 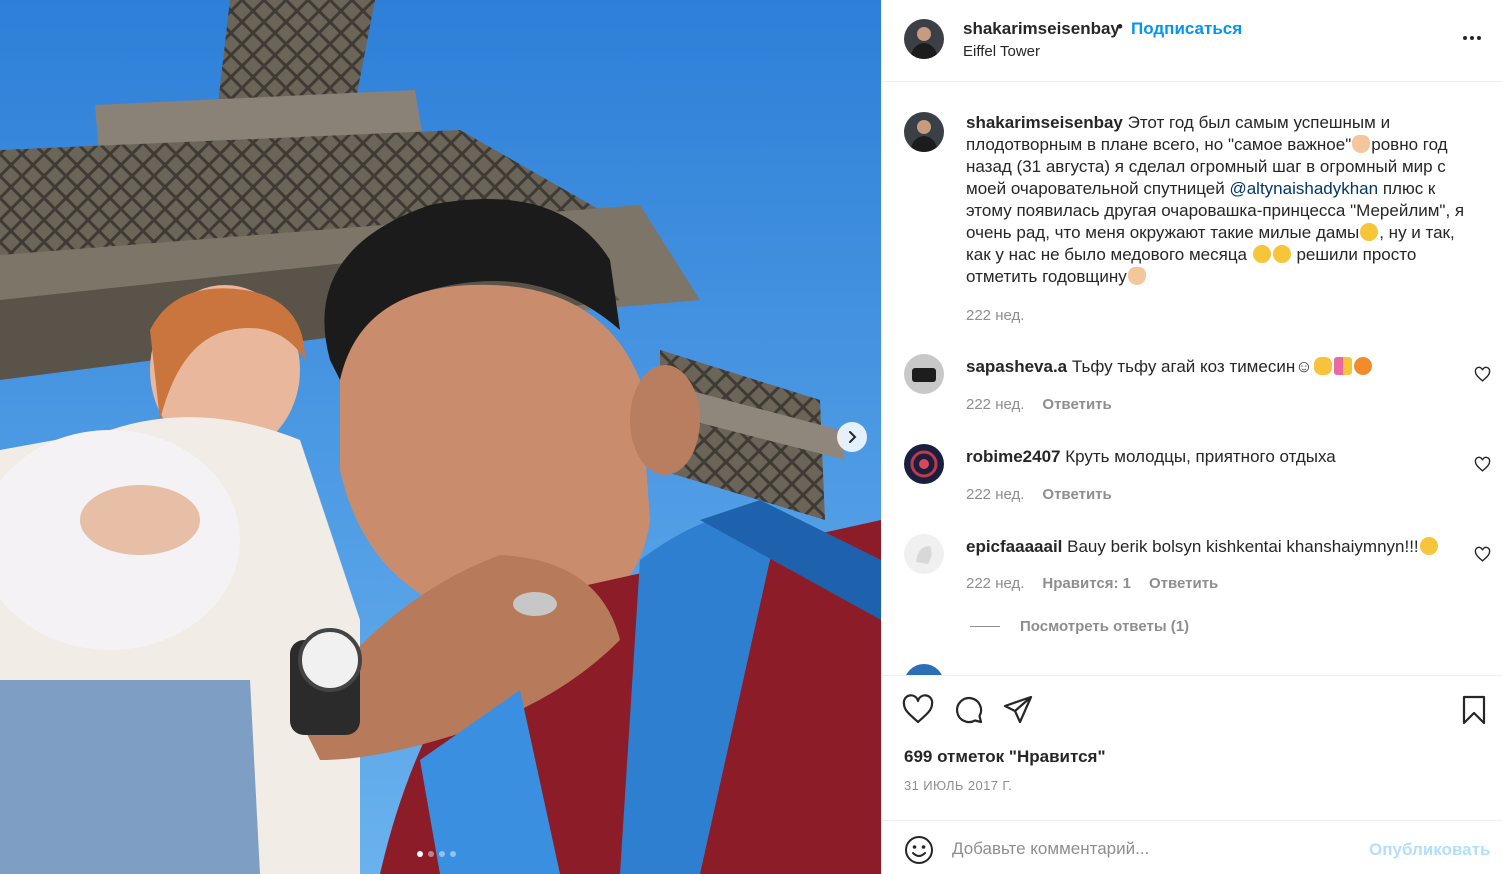 I want to click on comment-username: epicfaaaaail, so click(x=1014, y=546).